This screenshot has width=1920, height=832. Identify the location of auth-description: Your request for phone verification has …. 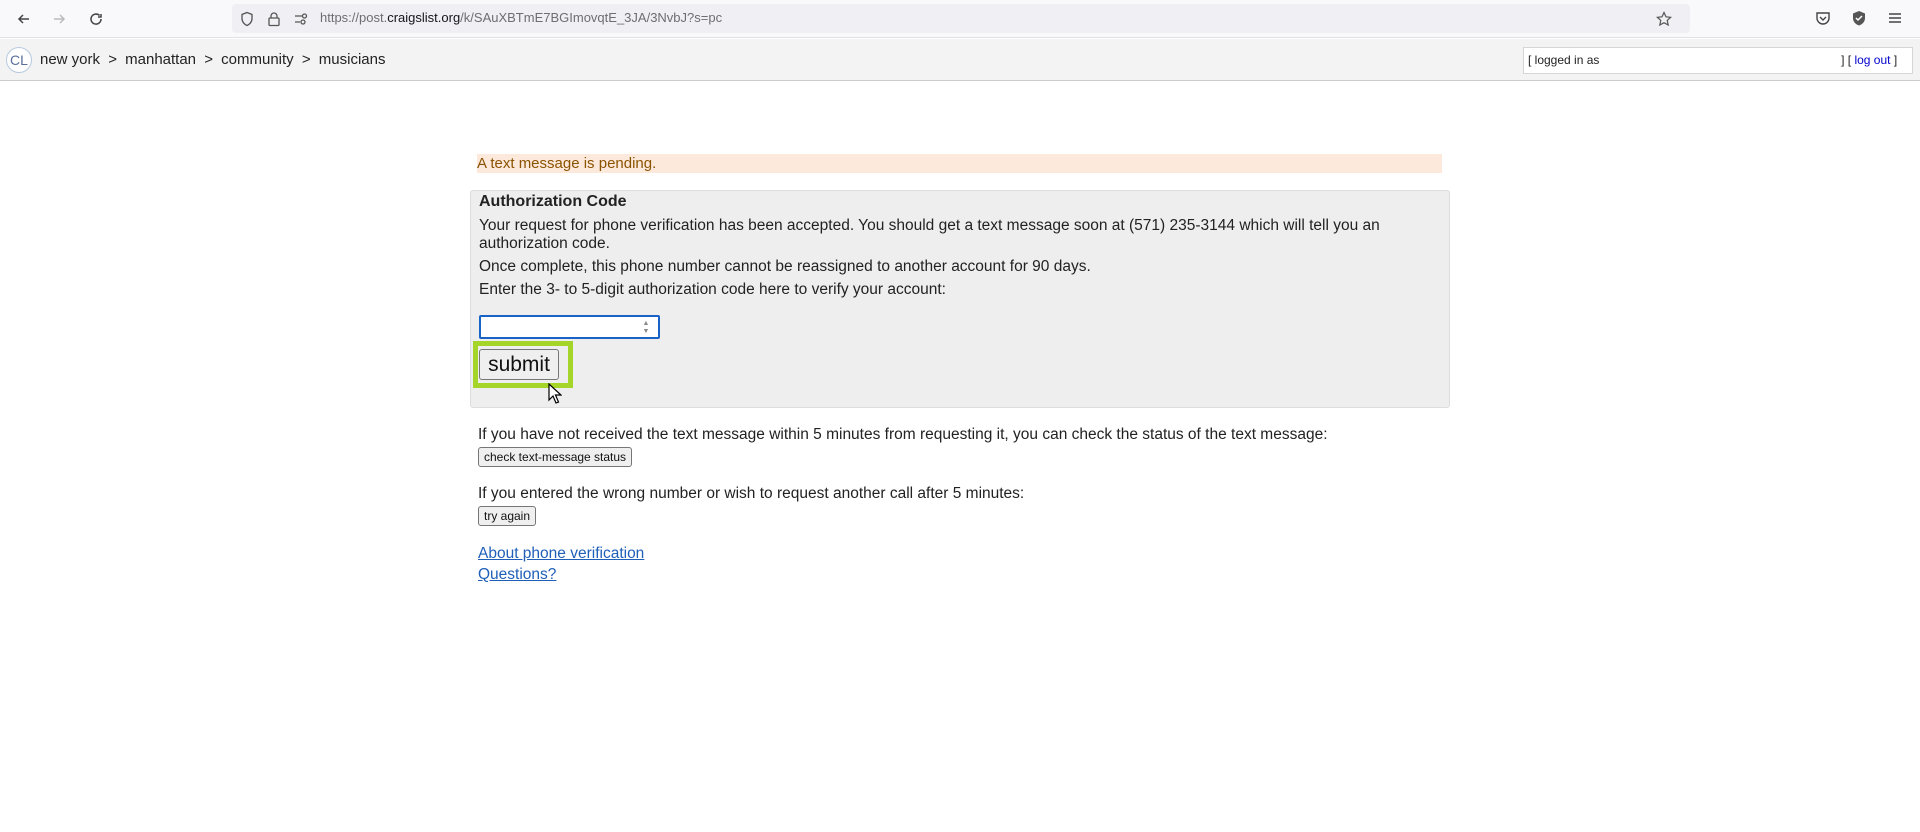
(929, 234).